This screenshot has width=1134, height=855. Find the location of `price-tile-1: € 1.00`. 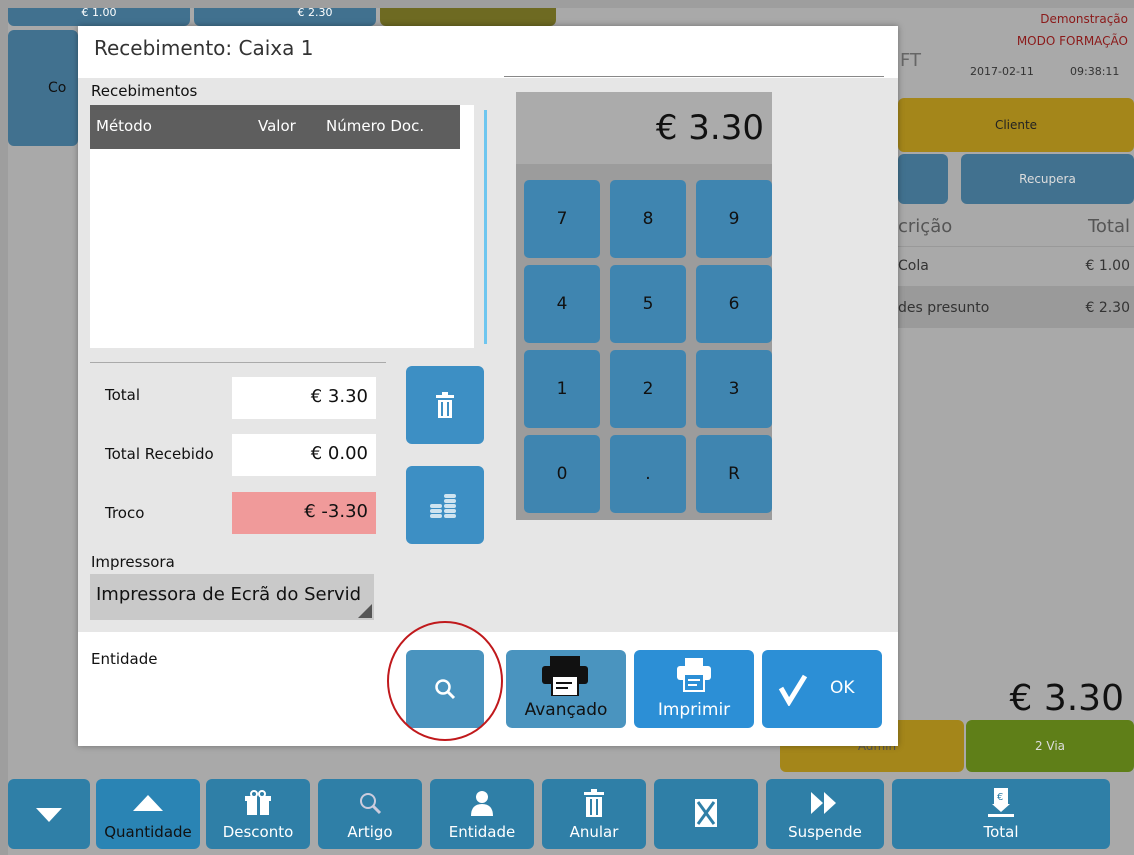

price-tile-1: € 1.00 is located at coordinates (99, 17).